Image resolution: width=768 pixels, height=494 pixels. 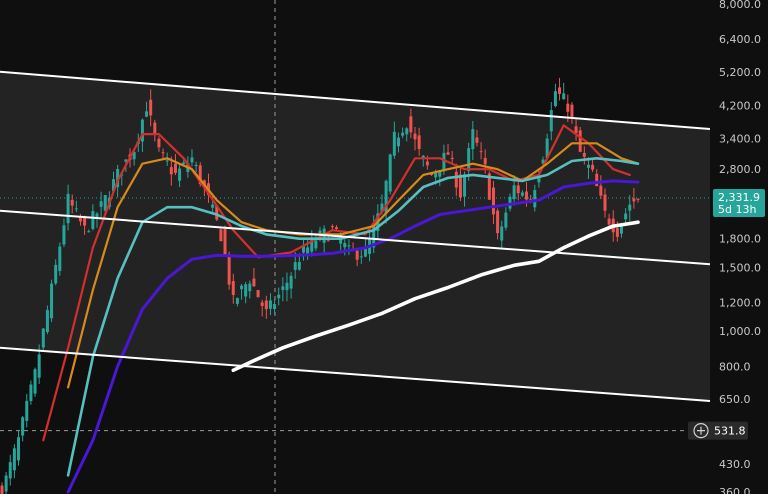 What do you see at coordinates (740, 303) in the screenshot?
I see `y-tick-label: 1,200.0` at bounding box center [740, 303].